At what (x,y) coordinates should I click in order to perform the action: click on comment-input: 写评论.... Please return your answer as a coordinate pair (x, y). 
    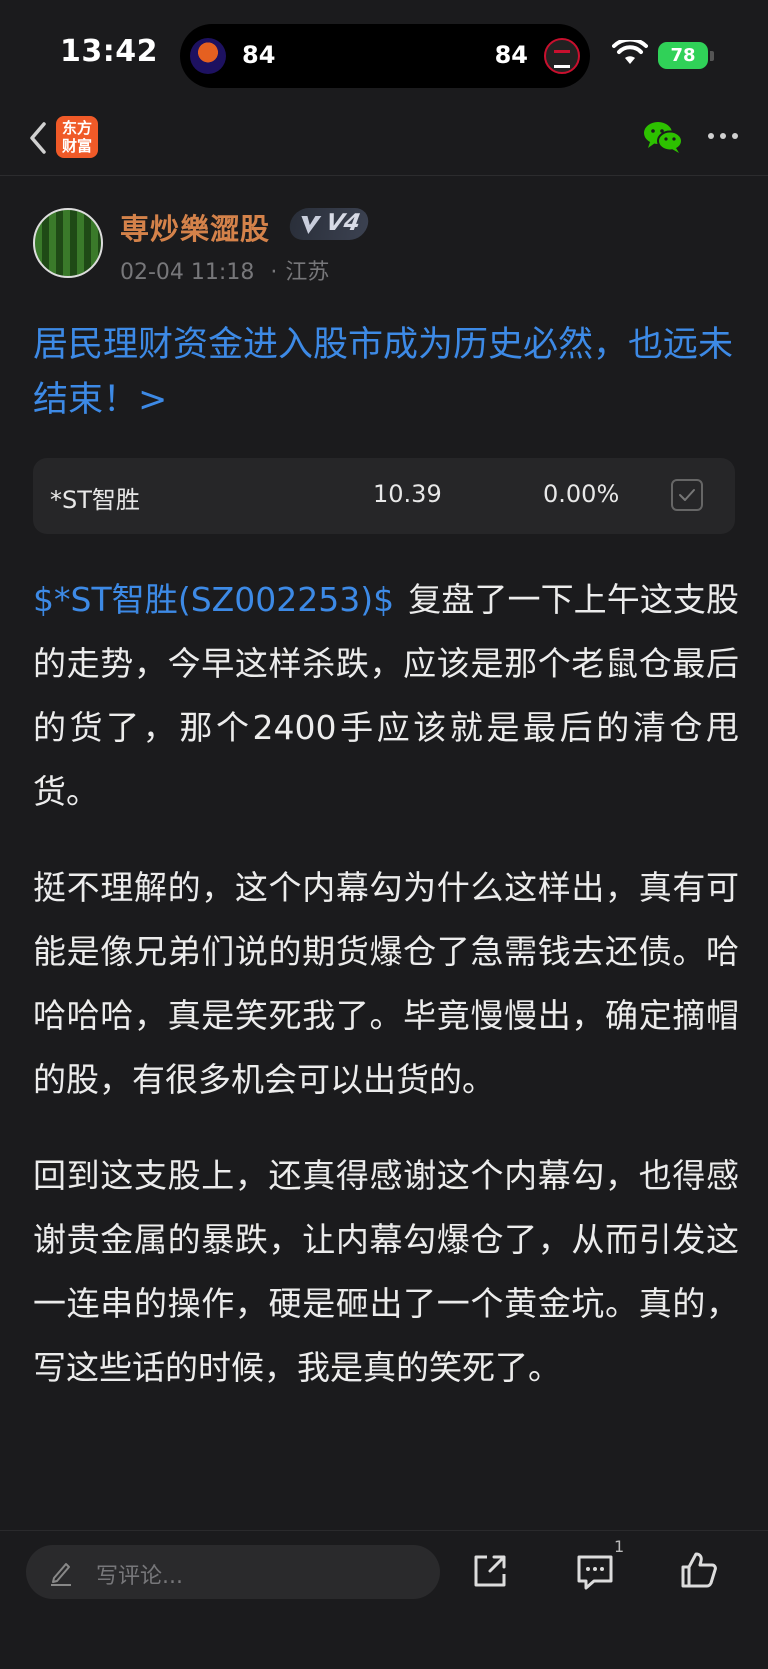
    Looking at the image, I should click on (233, 1572).